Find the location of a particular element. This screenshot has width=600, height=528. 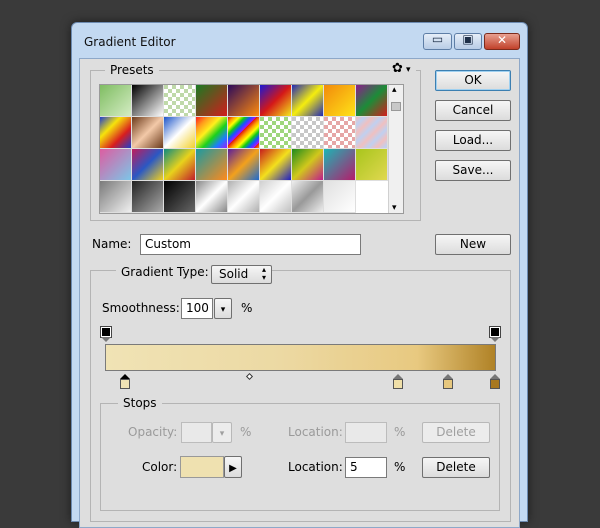

restore-button: ▣ is located at coordinates (468, 41).